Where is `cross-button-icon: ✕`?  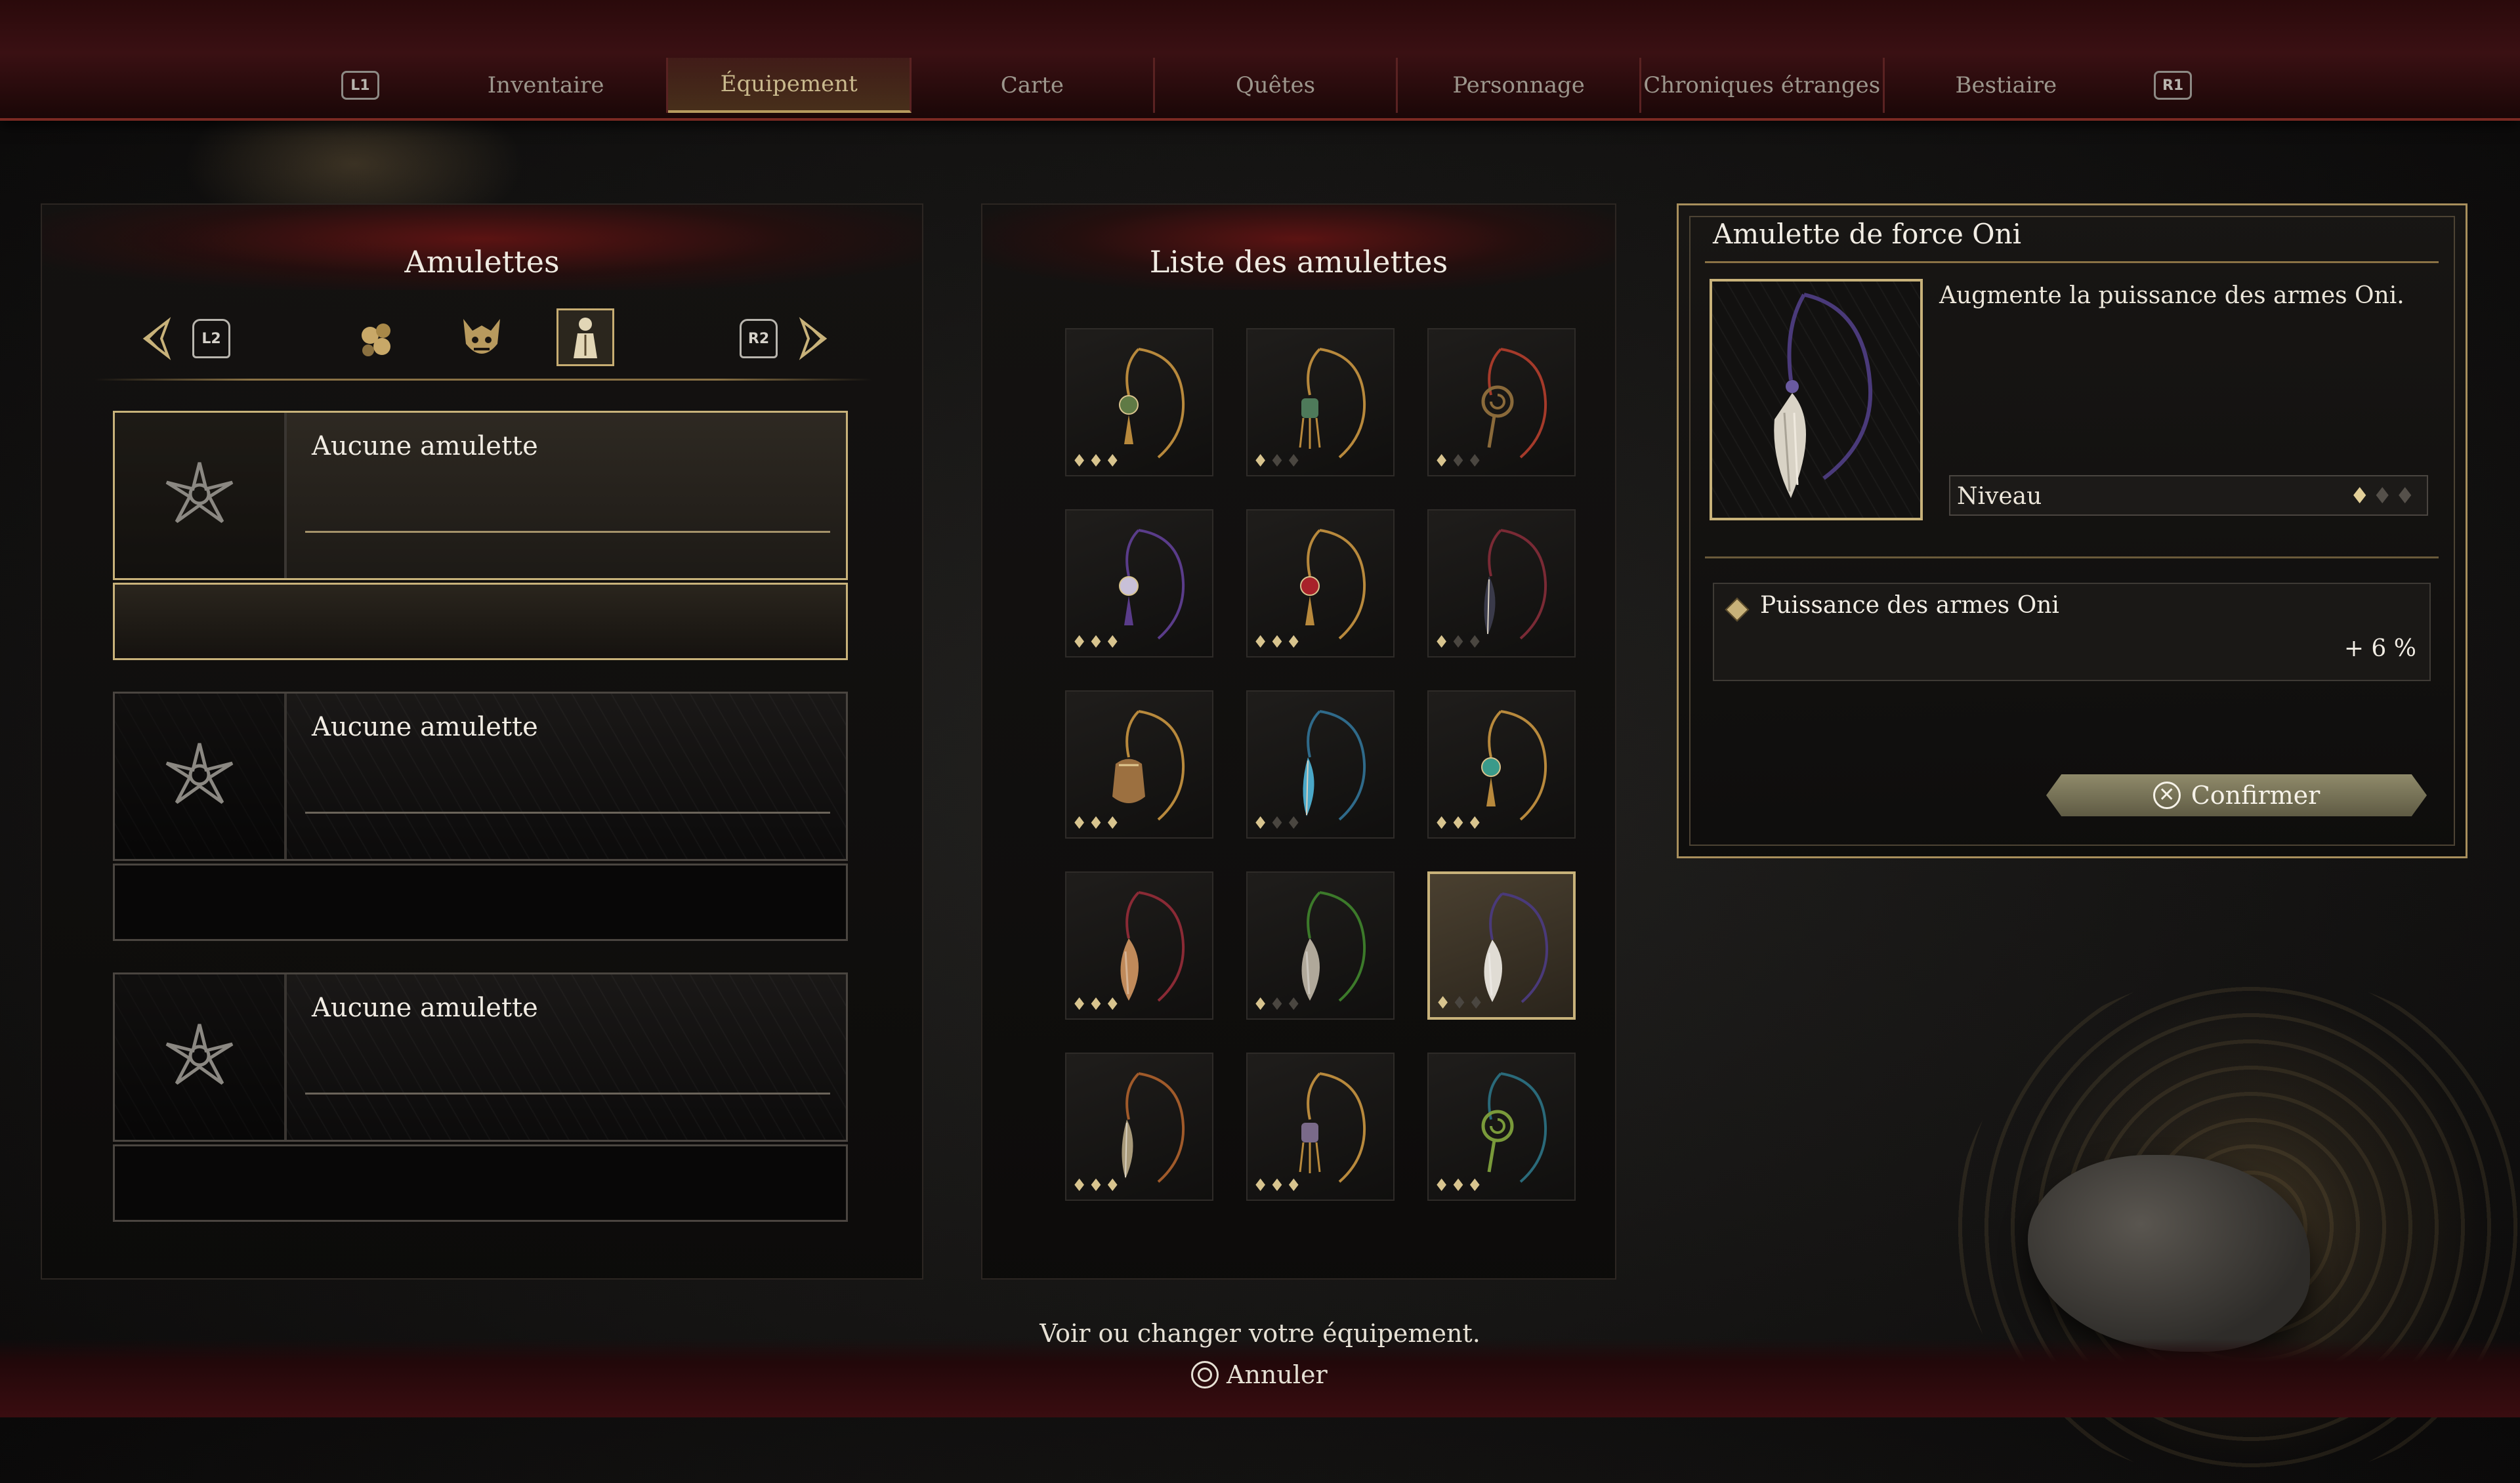
cross-button-icon: ✕ is located at coordinates (2166, 795).